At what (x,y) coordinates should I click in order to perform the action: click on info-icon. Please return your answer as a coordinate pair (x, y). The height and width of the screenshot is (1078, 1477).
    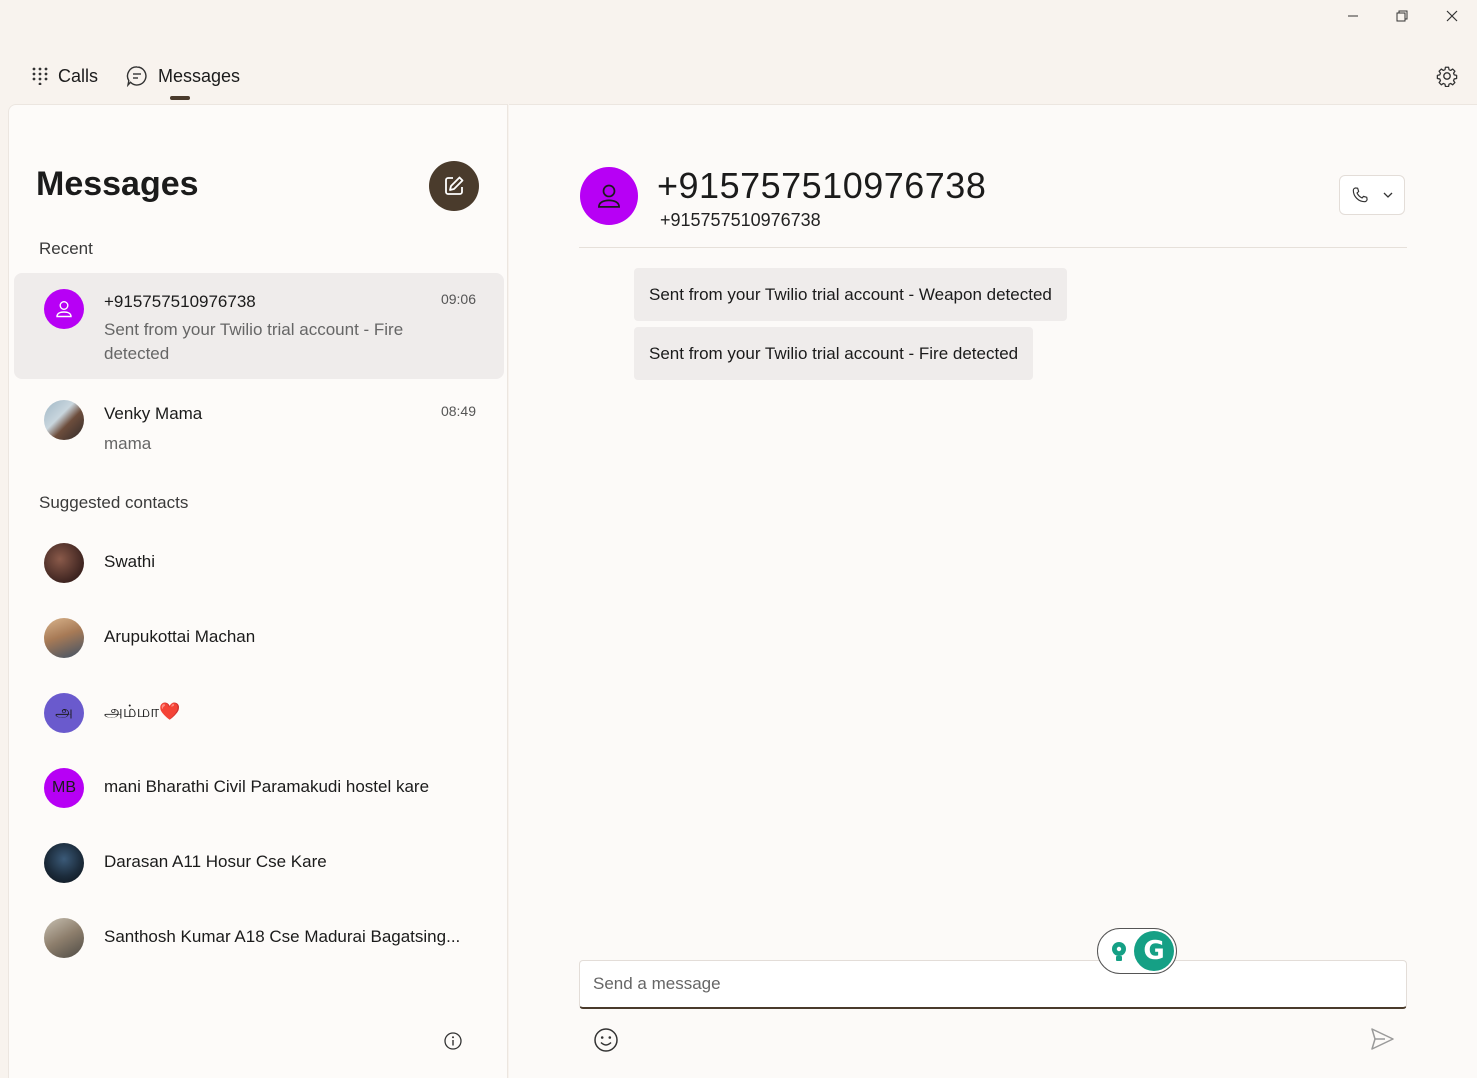
    Looking at the image, I should click on (453, 1041).